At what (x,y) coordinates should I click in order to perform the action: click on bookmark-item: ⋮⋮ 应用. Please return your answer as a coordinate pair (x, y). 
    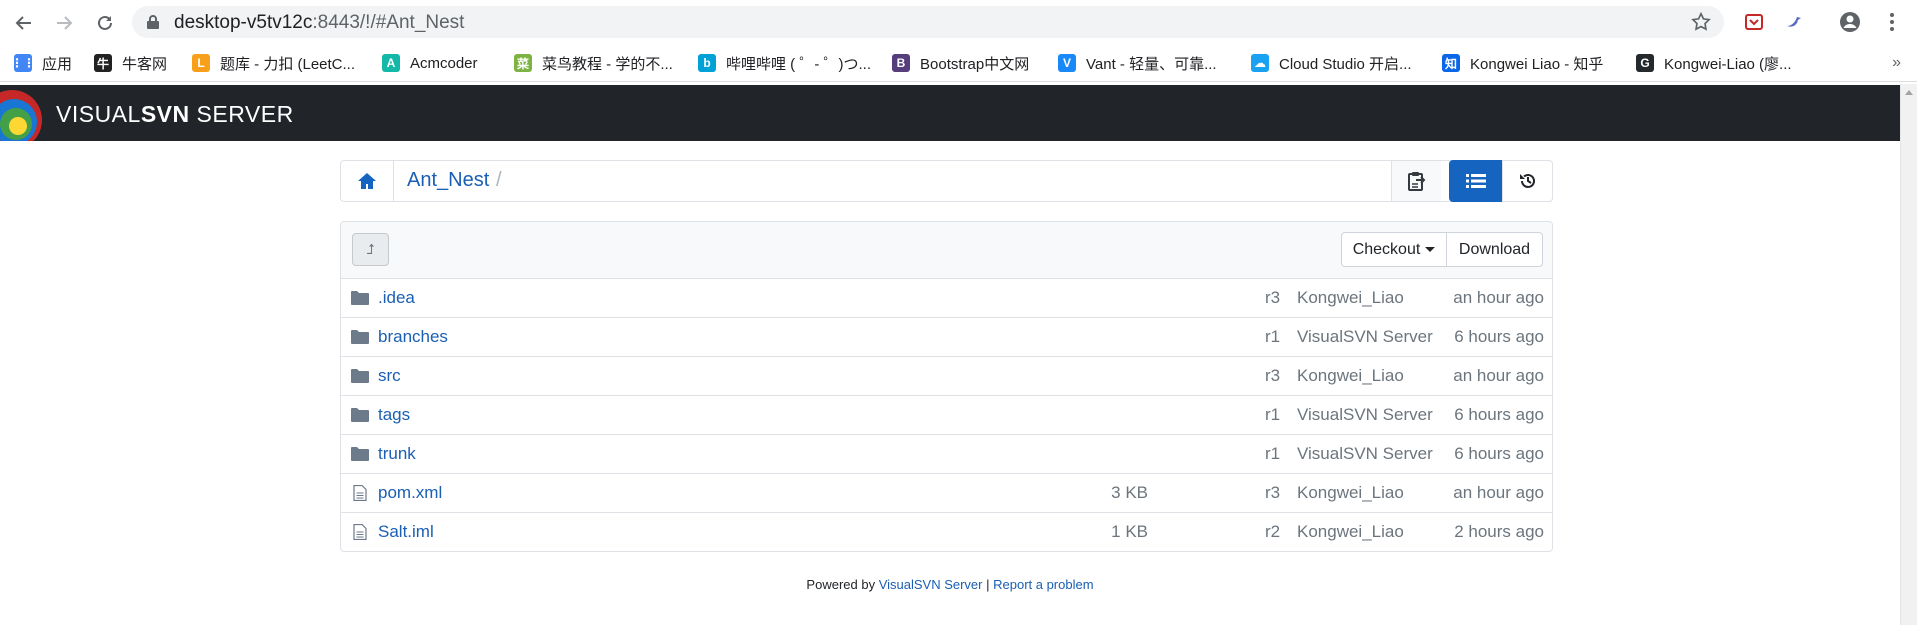
    Looking at the image, I should click on (42, 63).